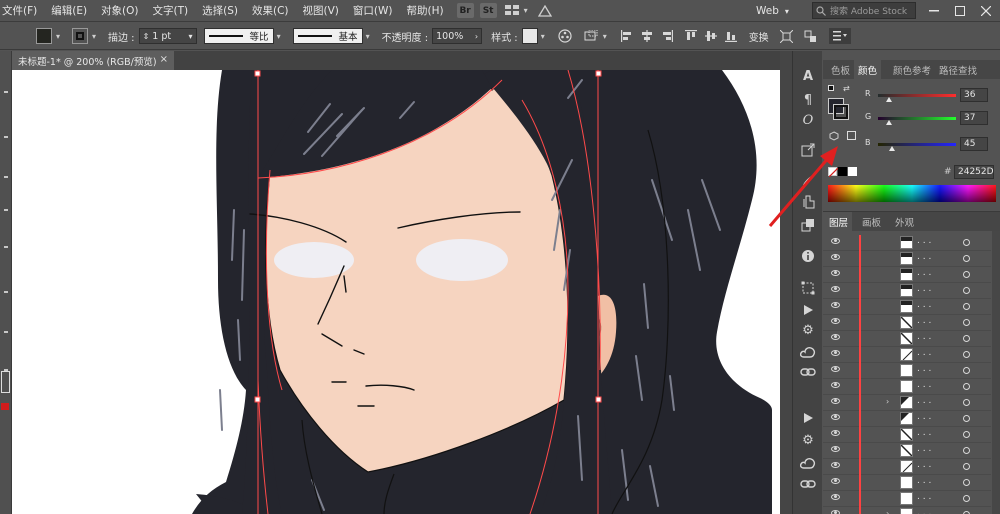  Describe the element at coordinates (808, 310) in the screenshot. I see `play-action-icon` at that location.